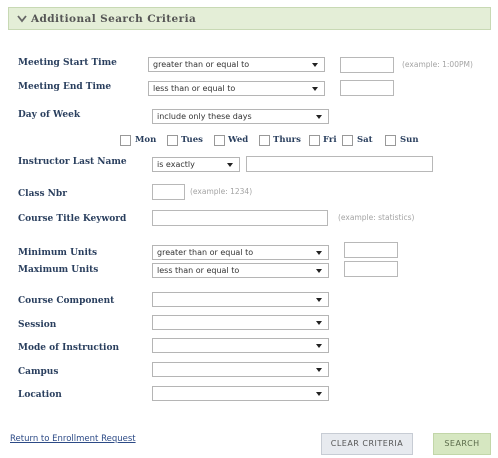 The image size is (498, 458). I want to click on location-select, so click(240, 393).